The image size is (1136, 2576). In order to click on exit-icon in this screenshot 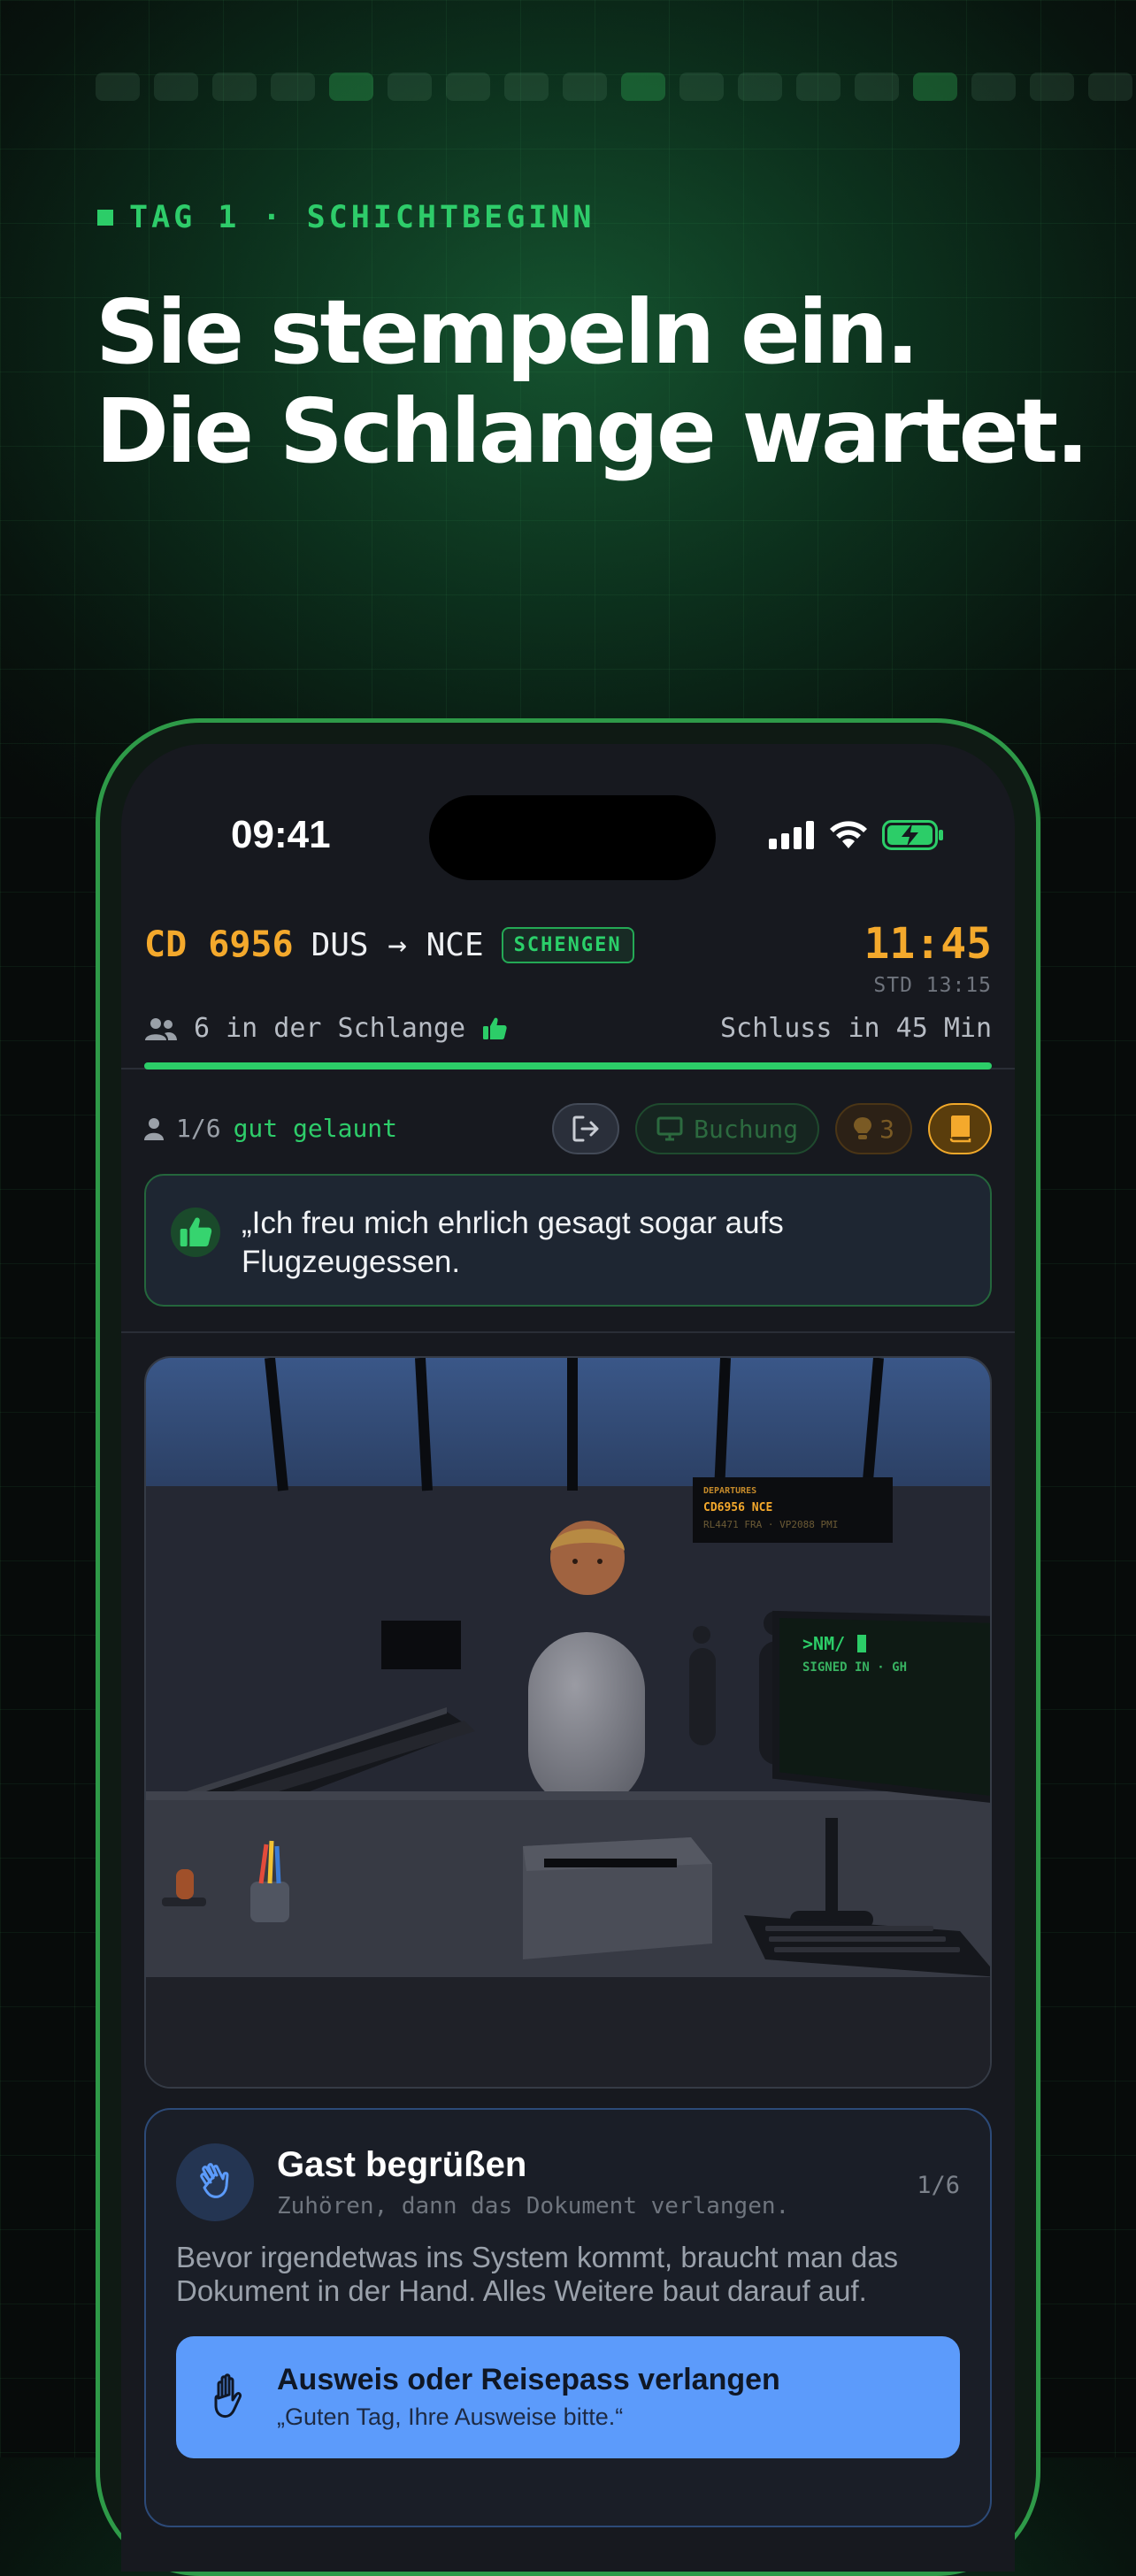, I will do `click(585, 1129)`.